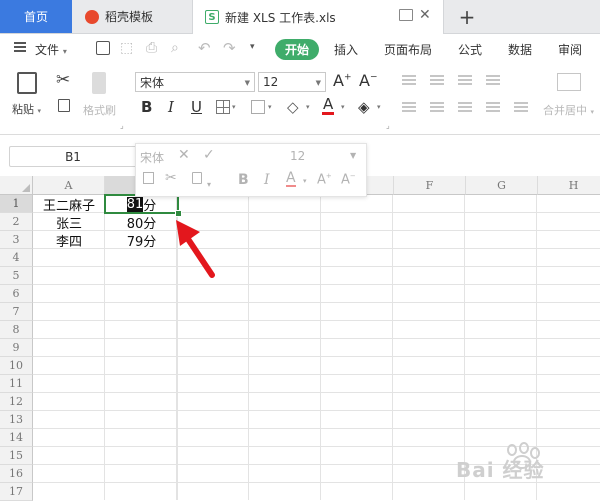  Describe the element at coordinates (16, 258) in the screenshot. I see `row-header-4: 4` at that location.